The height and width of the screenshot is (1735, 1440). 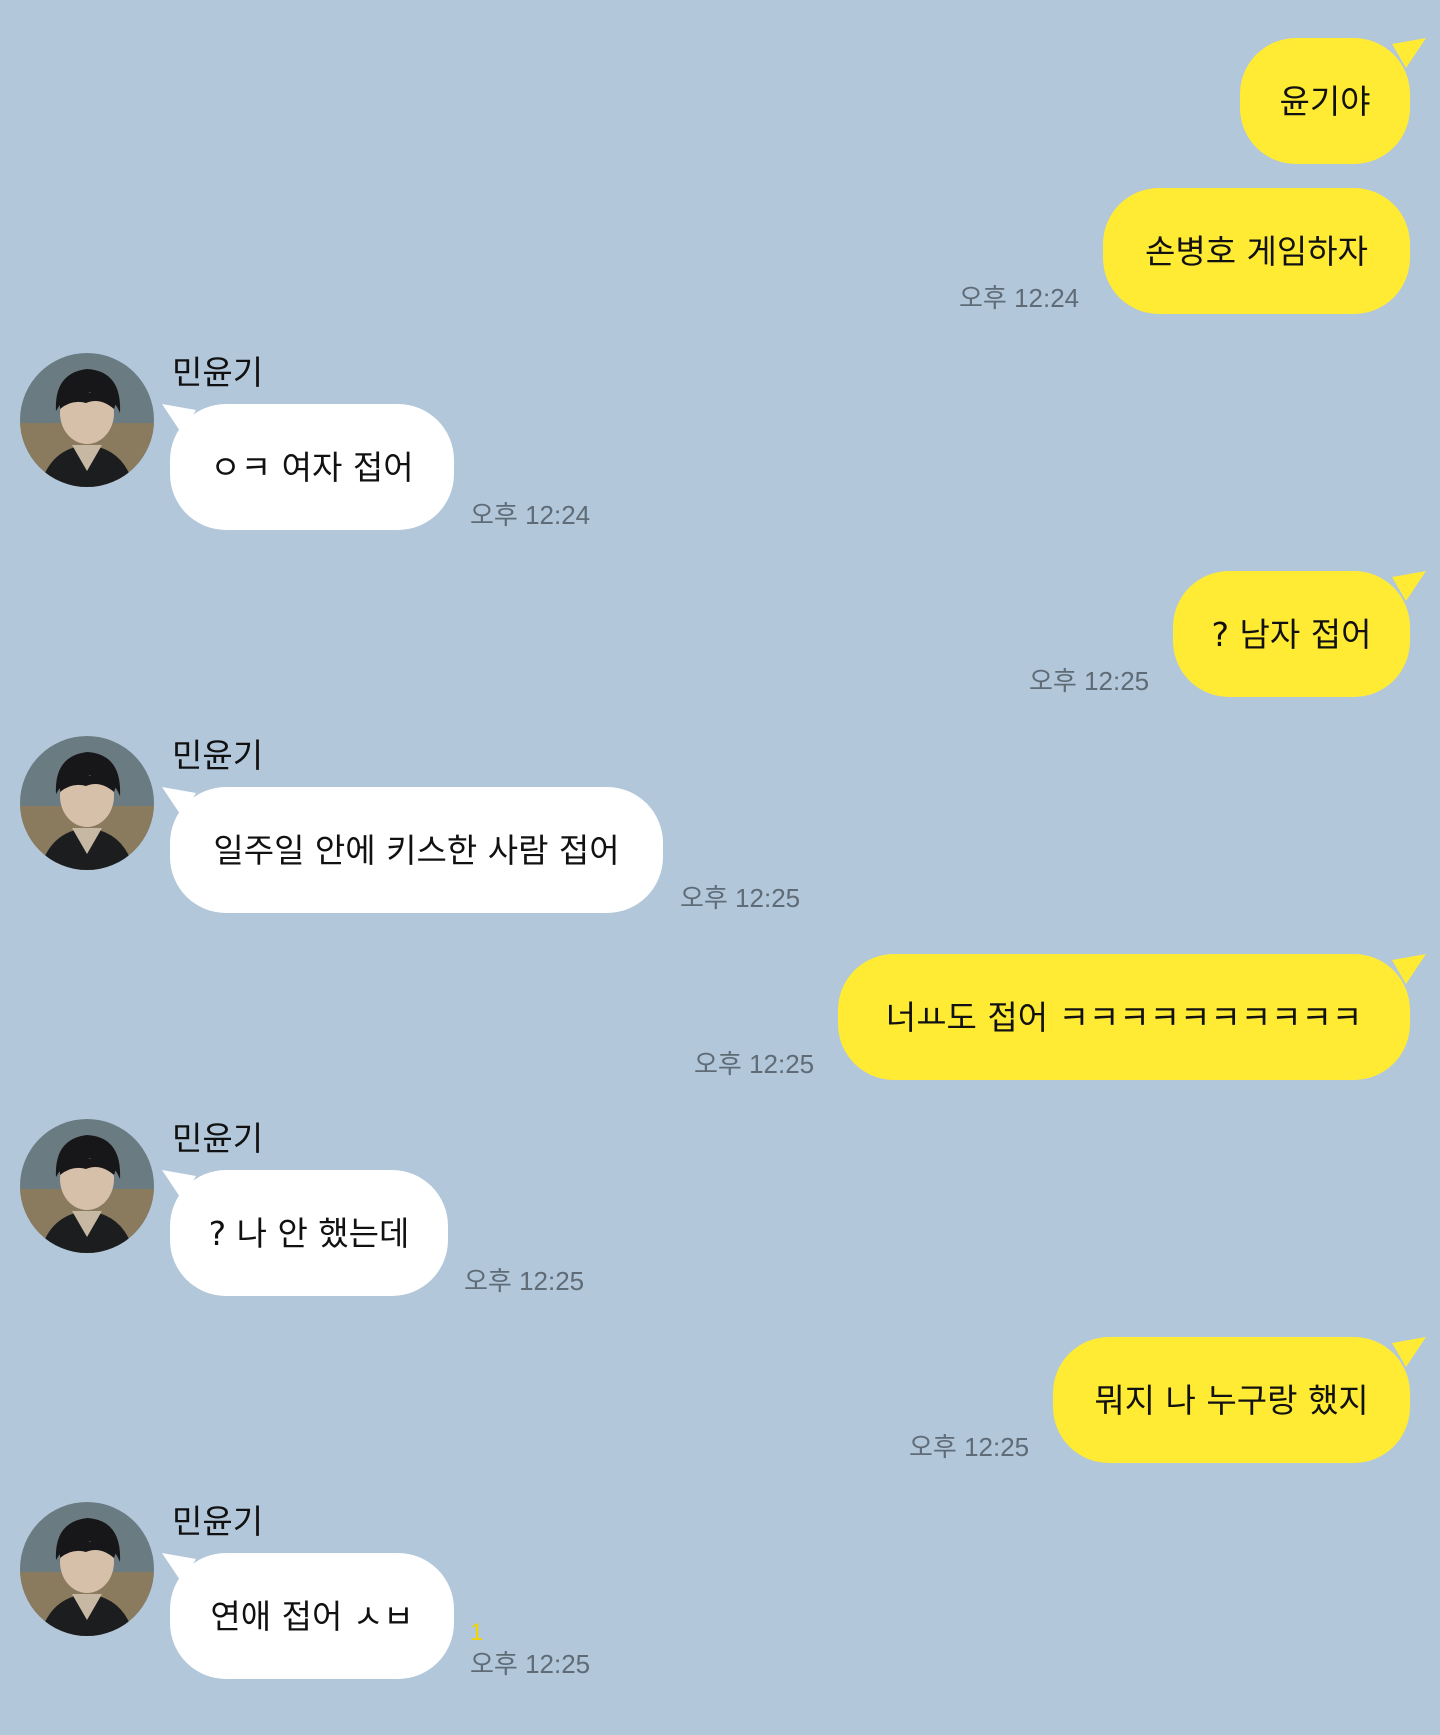 I want to click on my-message-bubble: 손병호 게임하자, so click(x=1256, y=251).